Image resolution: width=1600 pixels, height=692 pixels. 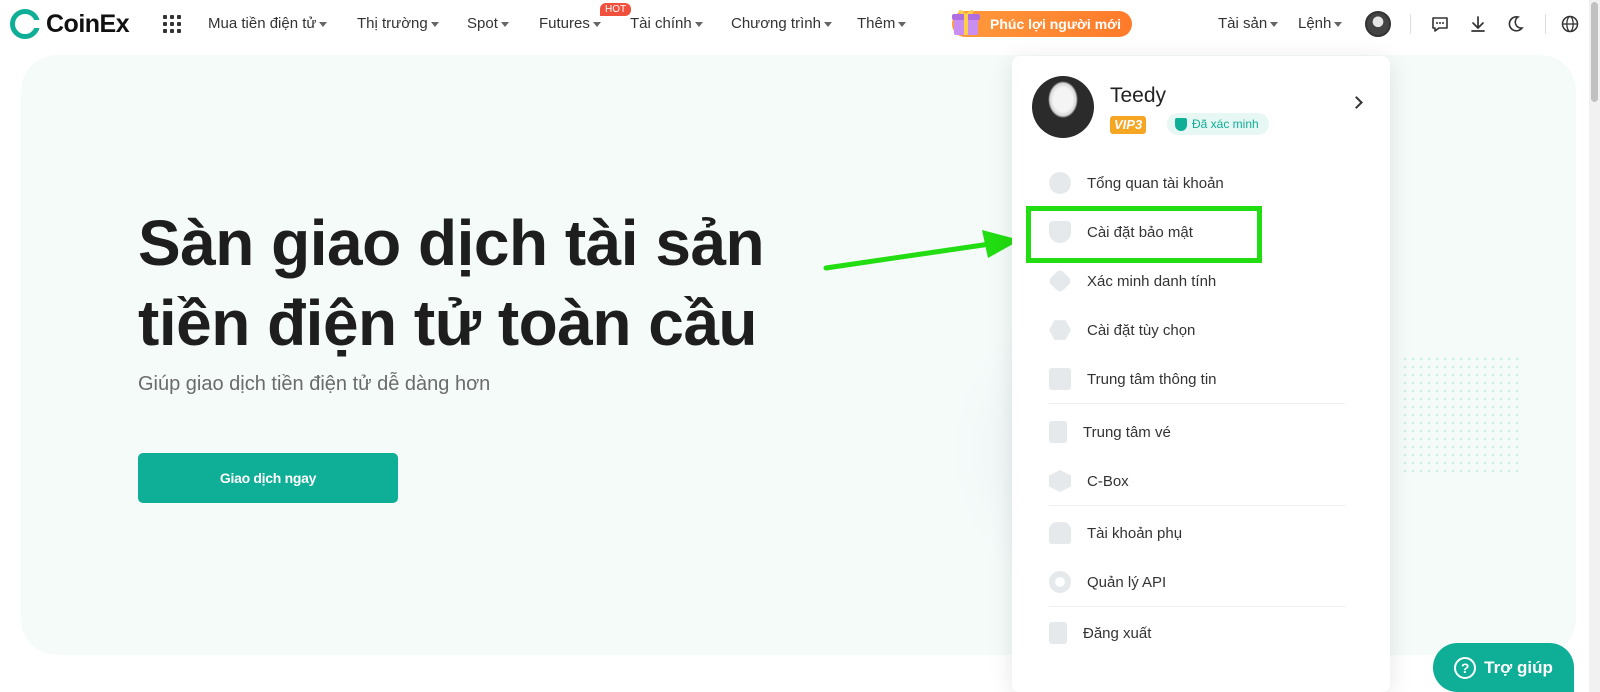 I want to click on nav-orders: Lệnh, so click(x=1320, y=23).